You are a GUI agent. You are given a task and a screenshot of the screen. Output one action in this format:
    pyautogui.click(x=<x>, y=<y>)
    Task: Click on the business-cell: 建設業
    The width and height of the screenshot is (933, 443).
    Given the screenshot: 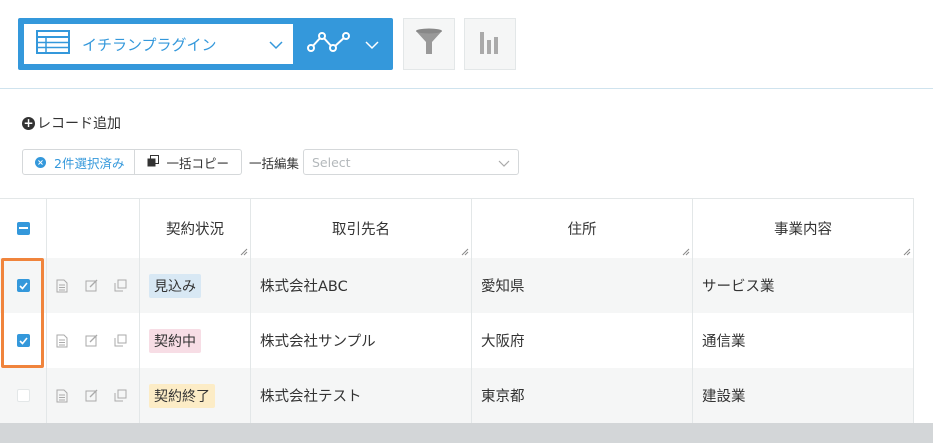 What is the action you would take?
    pyautogui.click(x=803, y=395)
    